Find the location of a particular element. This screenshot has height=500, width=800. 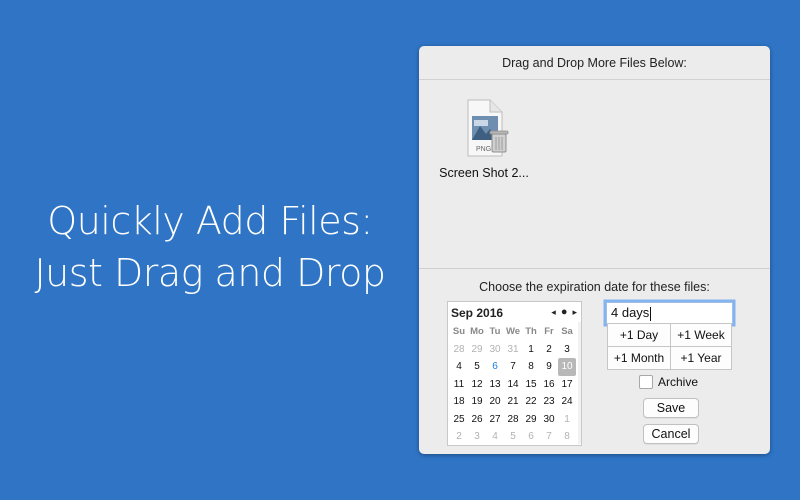

save-button: Save is located at coordinates (671, 408).